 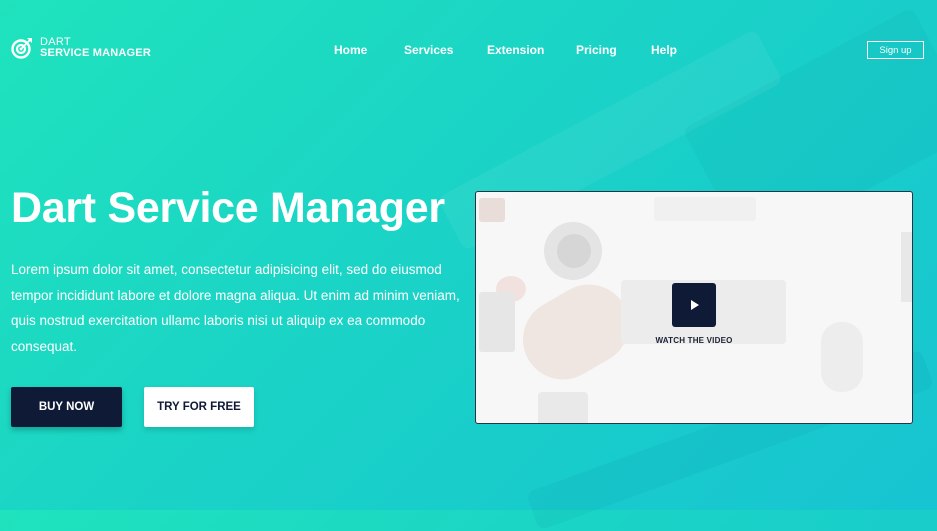 What do you see at coordinates (350, 50) in the screenshot?
I see `nav-item-home: Home` at bounding box center [350, 50].